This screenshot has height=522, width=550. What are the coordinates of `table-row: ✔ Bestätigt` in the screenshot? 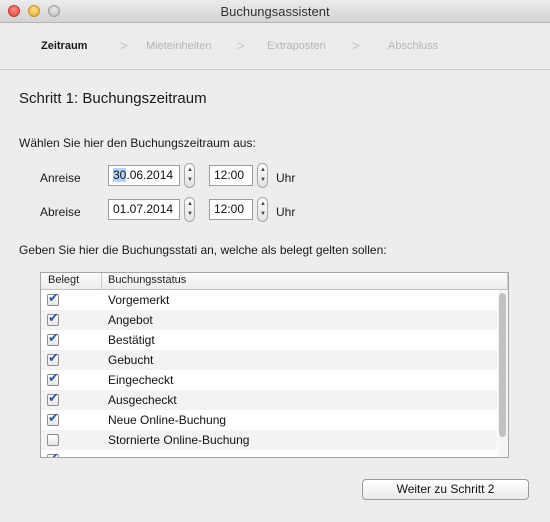 It's located at (269, 340).